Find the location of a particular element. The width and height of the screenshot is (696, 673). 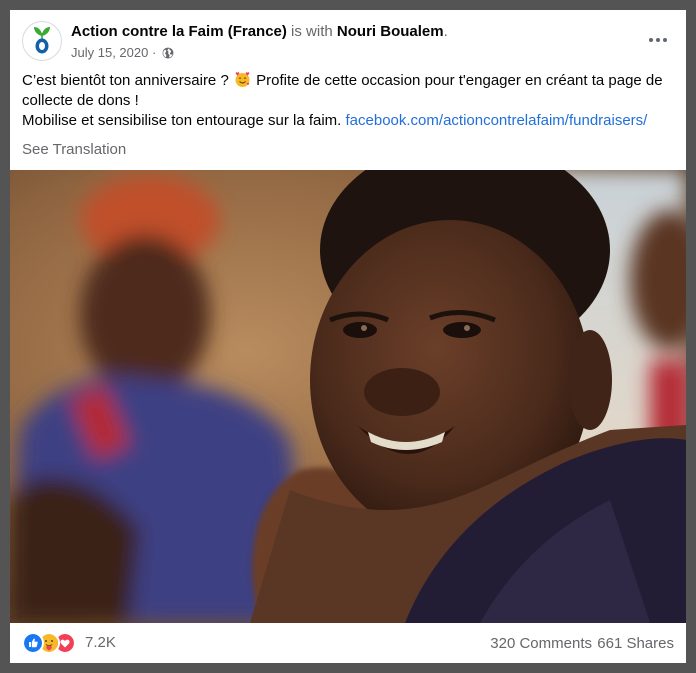

action-contre-la-faim-logo is located at coordinates (42, 40).